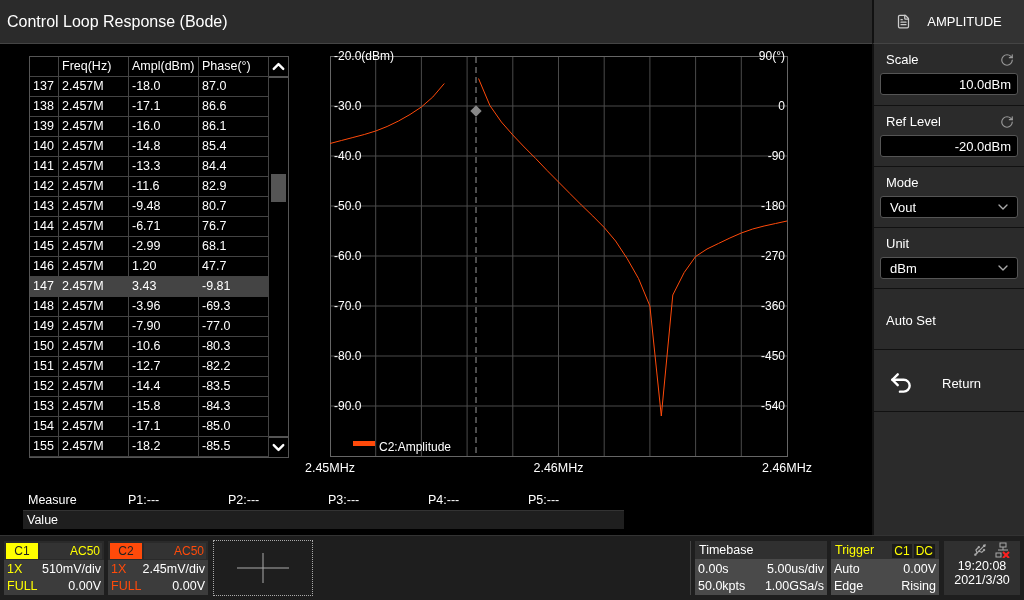 The width and height of the screenshot is (1024, 600). Describe the element at coordinates (722, 585) in the screenshot. I see `points-value: 50.0kpts` at that location.